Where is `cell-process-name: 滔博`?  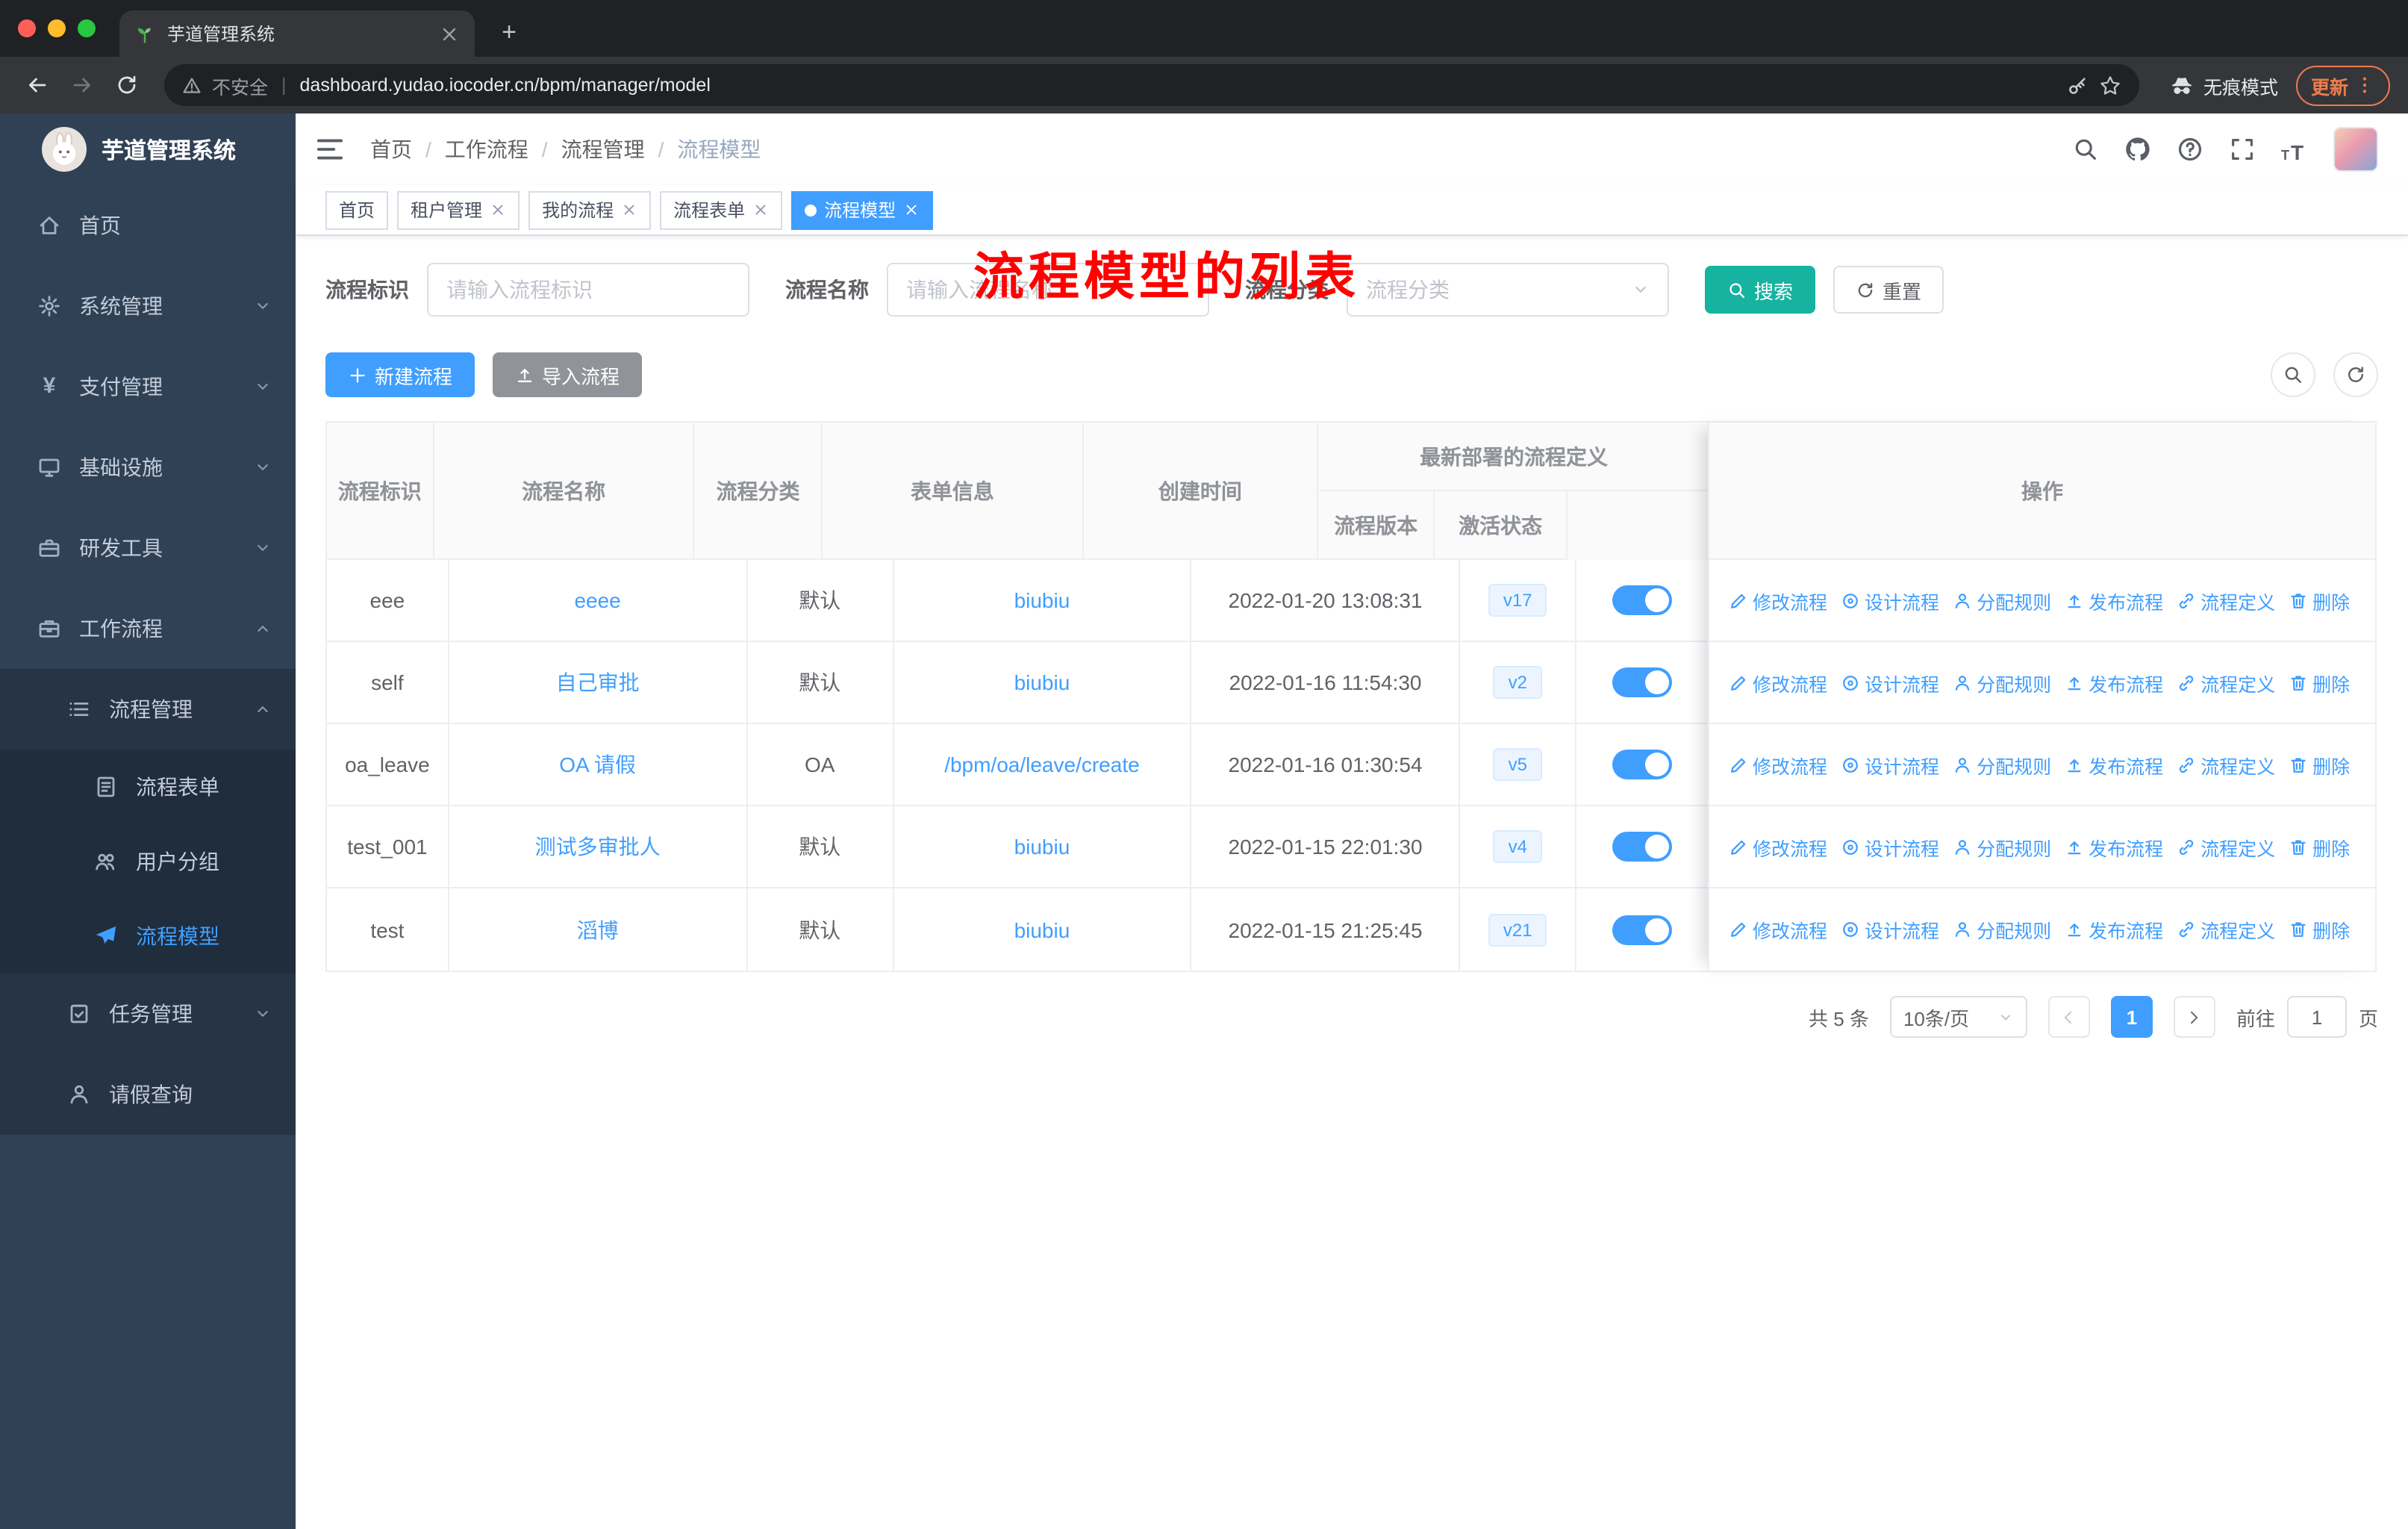
cell-process-name: 滔博 is located at coordinates (598, 929).